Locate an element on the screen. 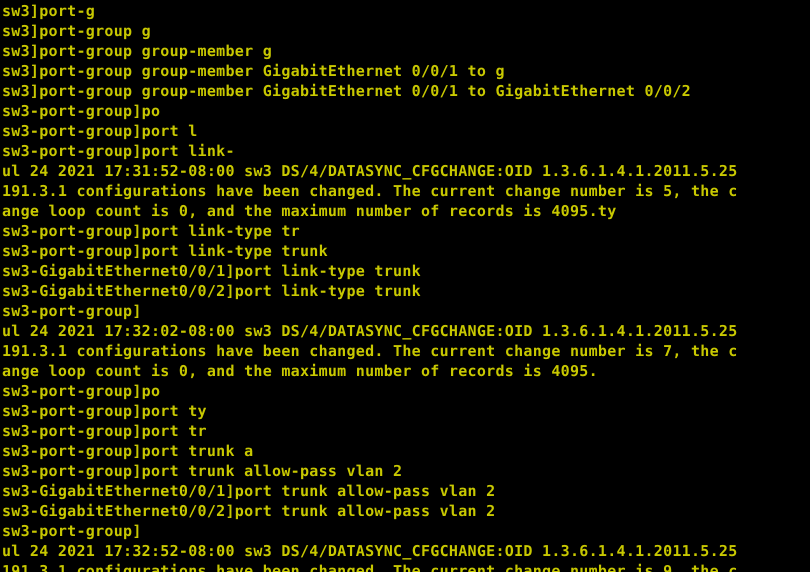  terminal-line: sw3-port-group]port link-type tr is located at coordinates (151, 231).